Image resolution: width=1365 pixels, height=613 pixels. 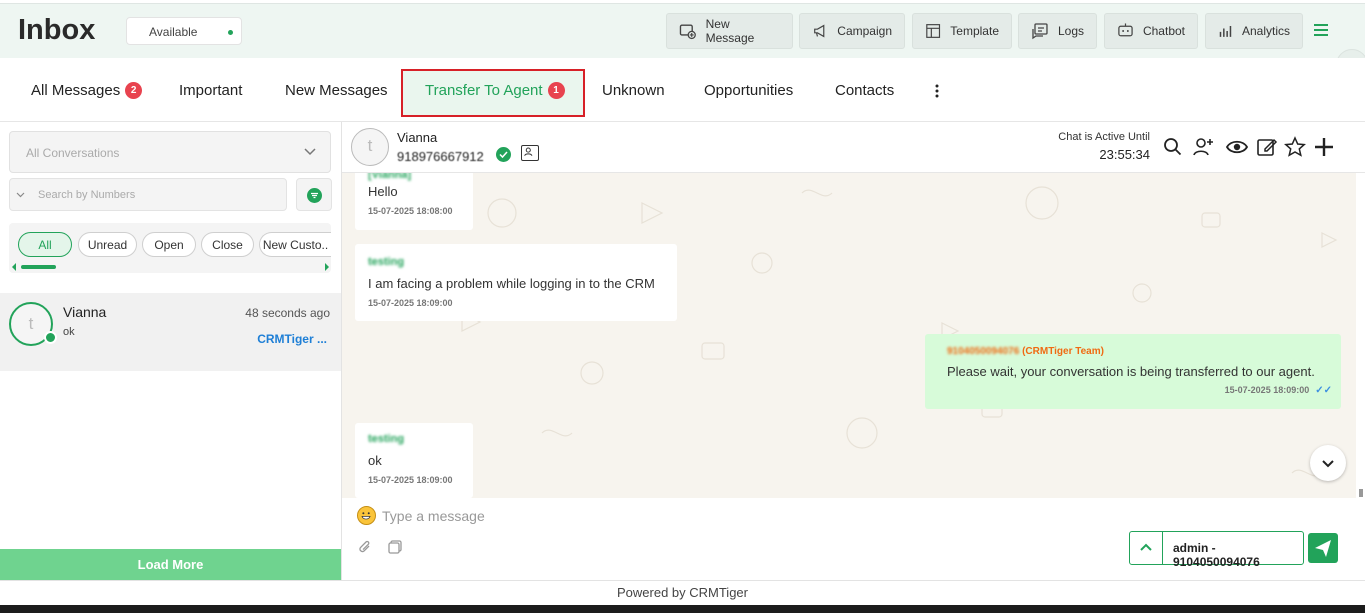 What do you see at coordinates (1237, 147) in the screenshot?
I see `eye-icon` at bounding box center [1237, 147].